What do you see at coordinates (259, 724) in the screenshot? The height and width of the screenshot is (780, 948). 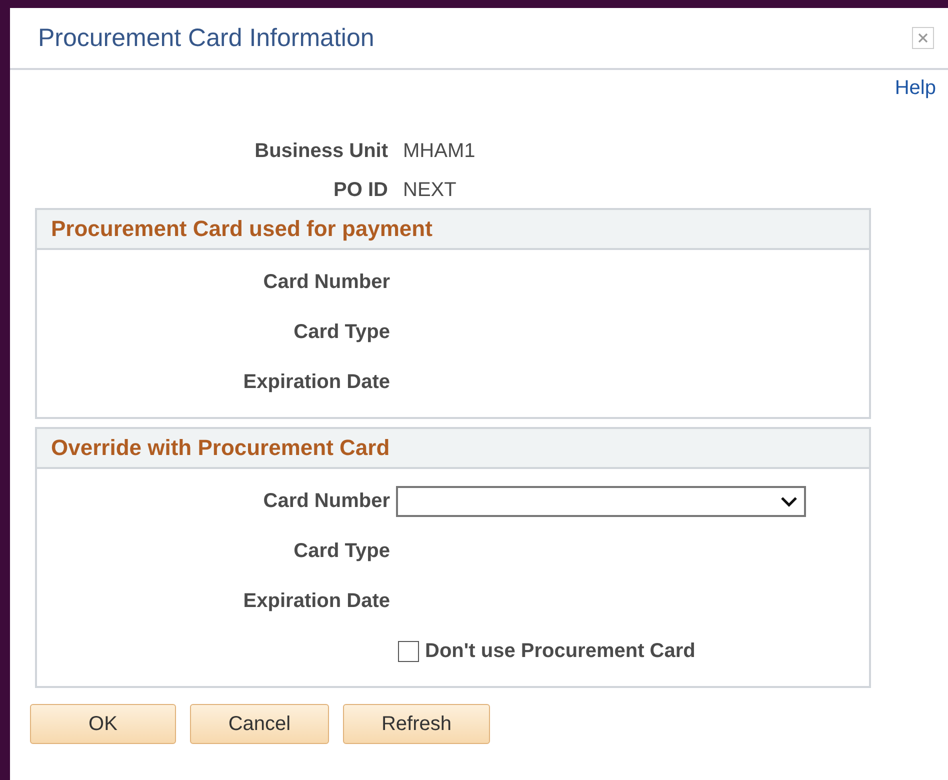 I see `cancel-button: Cancel` at bounding box center [259, 724].